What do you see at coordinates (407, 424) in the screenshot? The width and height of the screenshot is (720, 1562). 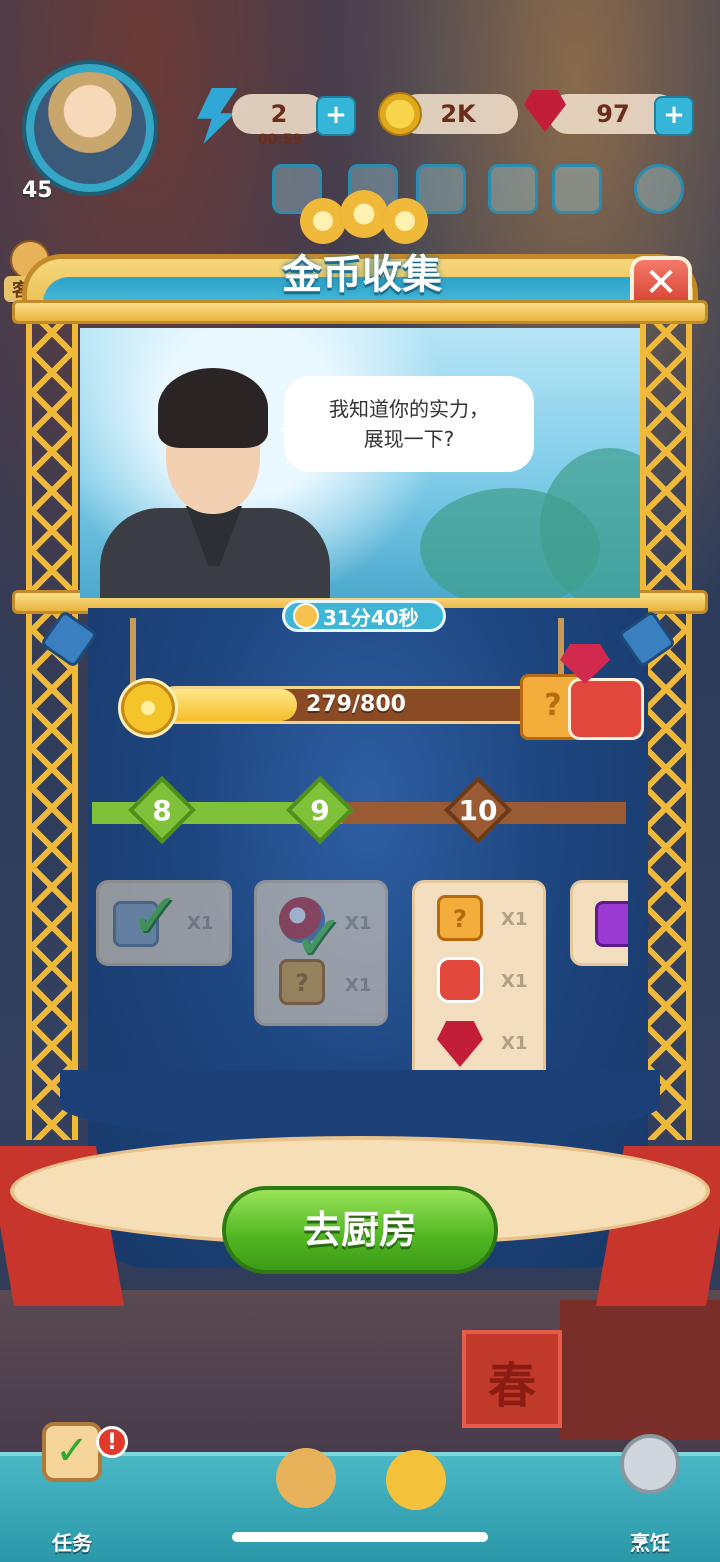 I see `speech-bubble: 我知道你的实力， 展现一下?` at bounding box center [407, 424].